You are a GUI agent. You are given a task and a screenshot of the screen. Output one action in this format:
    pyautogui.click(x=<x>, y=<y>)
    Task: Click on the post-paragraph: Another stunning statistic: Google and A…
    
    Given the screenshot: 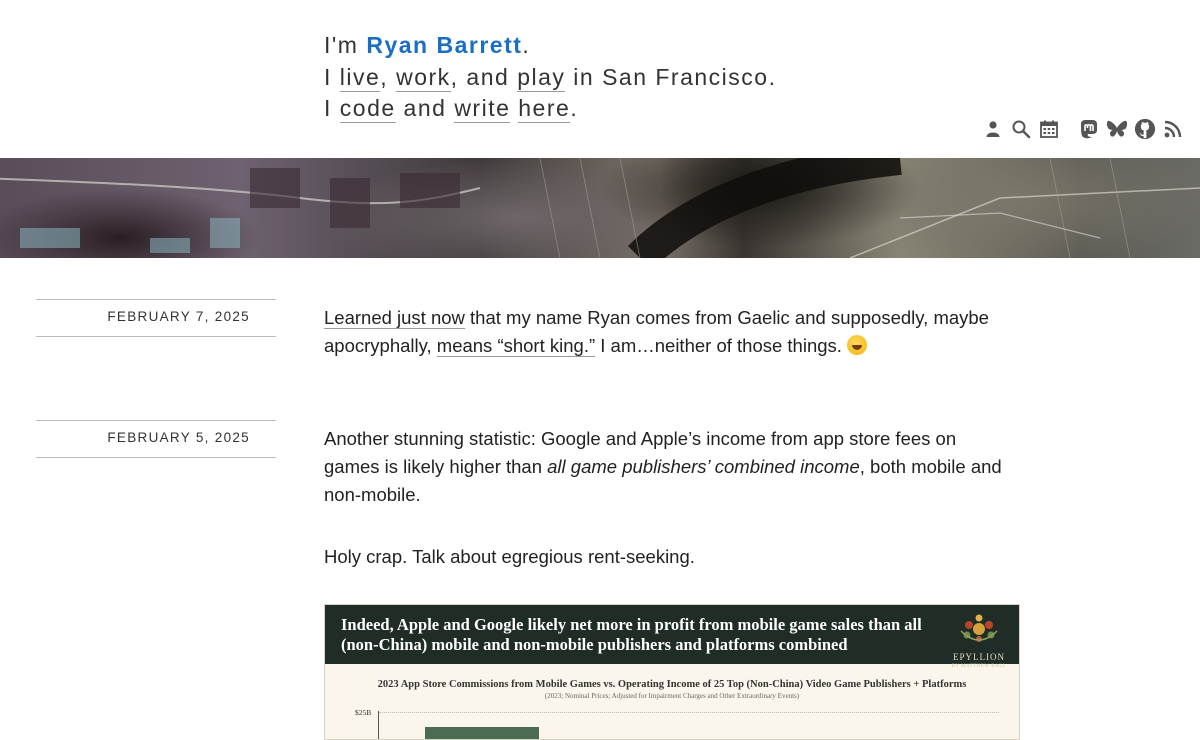 What is the action you would take?
    pyautogui.click(x=664, y=467)
    